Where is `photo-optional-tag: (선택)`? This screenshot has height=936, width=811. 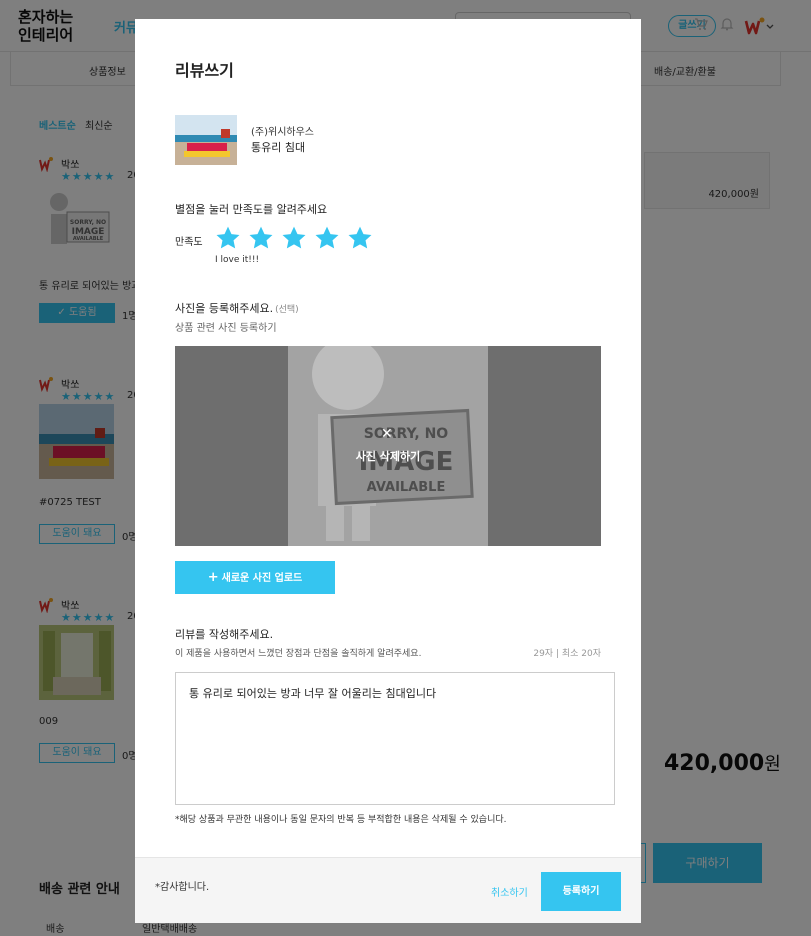
photo-optional-tag: (선택) is located at coordinates (287, 310).